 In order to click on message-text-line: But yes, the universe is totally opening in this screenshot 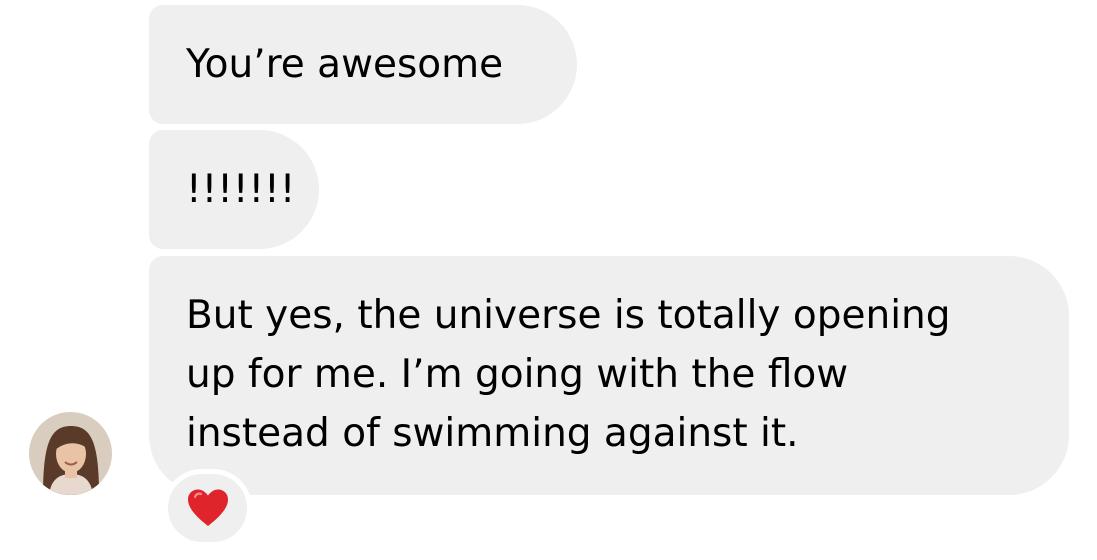, I will do `click(568, 315)`.